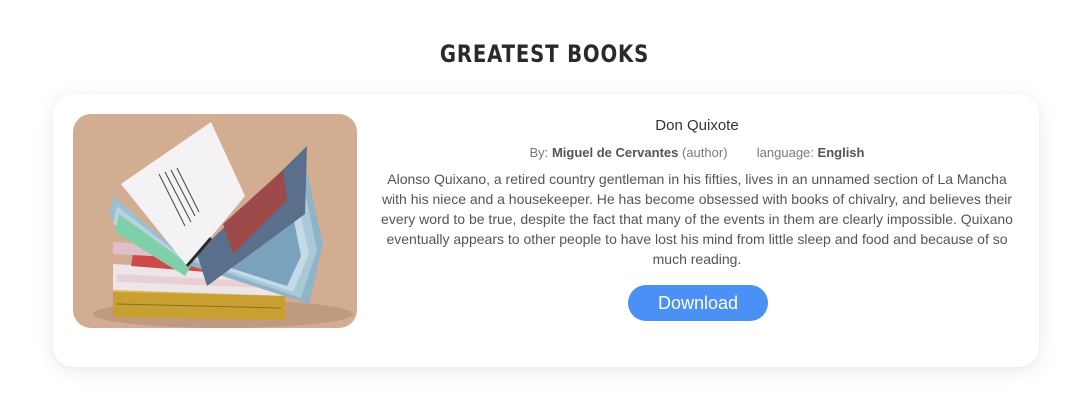 The width and height of the screenshot is (1089, 413). Describe the element at coordinates (785, 152) in the screenshot. I see `language-label: language:` at that location.